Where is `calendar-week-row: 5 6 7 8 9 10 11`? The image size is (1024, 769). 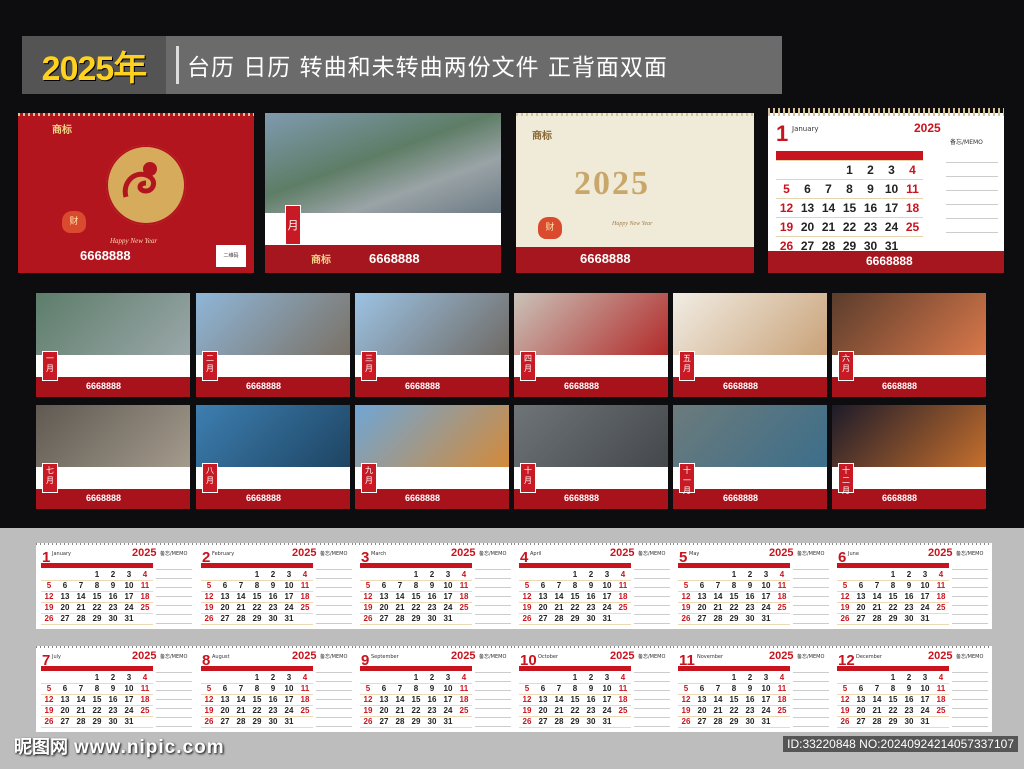
calendar-week-row: 5 6 7 8 9 10 11 is located at coordinates (734, 586).